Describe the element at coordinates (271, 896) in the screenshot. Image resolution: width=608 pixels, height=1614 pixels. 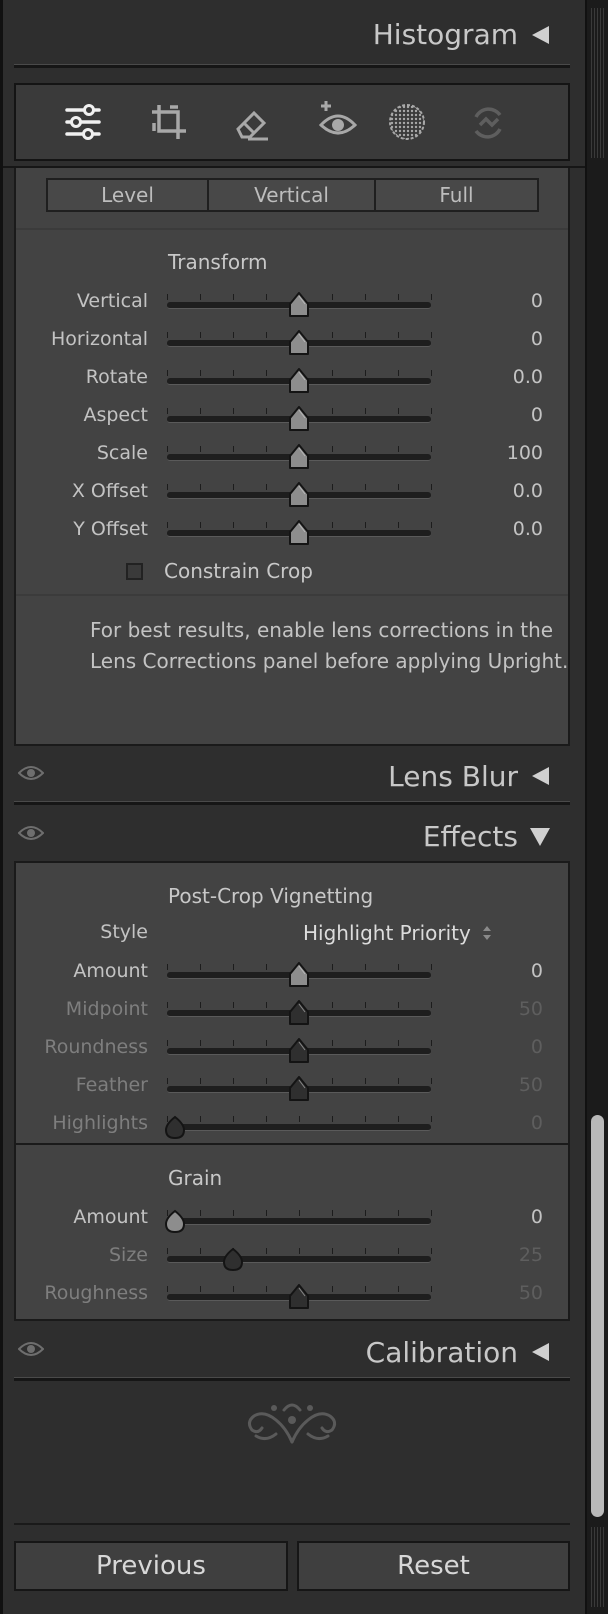
I see `vignetting-title: Post-Crop Vignetting` at that location.